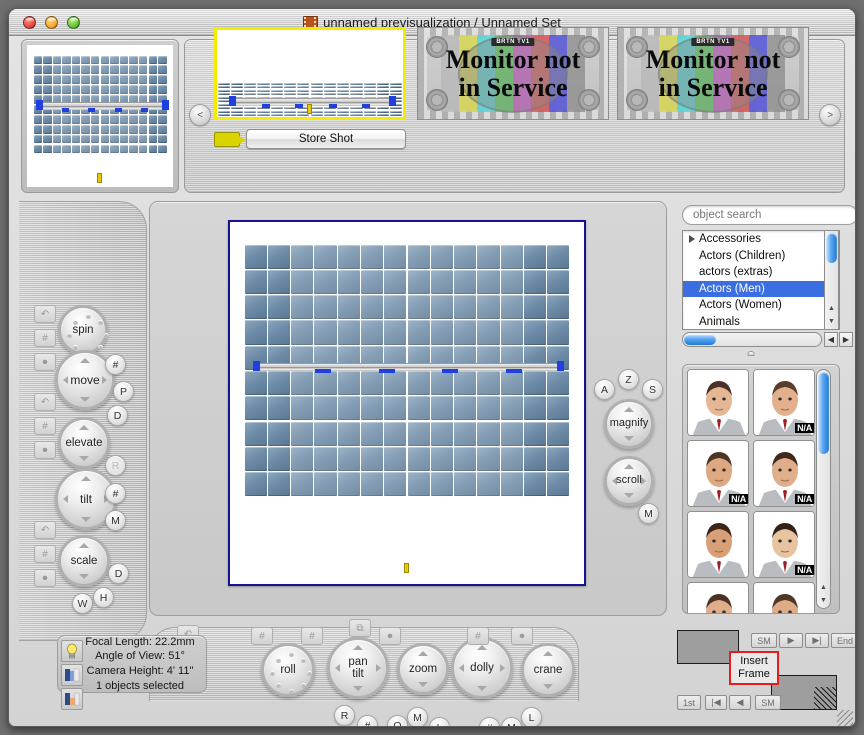  What do you see at coordinates (548, 670) in the screenshot?
I see `knob-crane: crane` at bounding box center [548, 670].